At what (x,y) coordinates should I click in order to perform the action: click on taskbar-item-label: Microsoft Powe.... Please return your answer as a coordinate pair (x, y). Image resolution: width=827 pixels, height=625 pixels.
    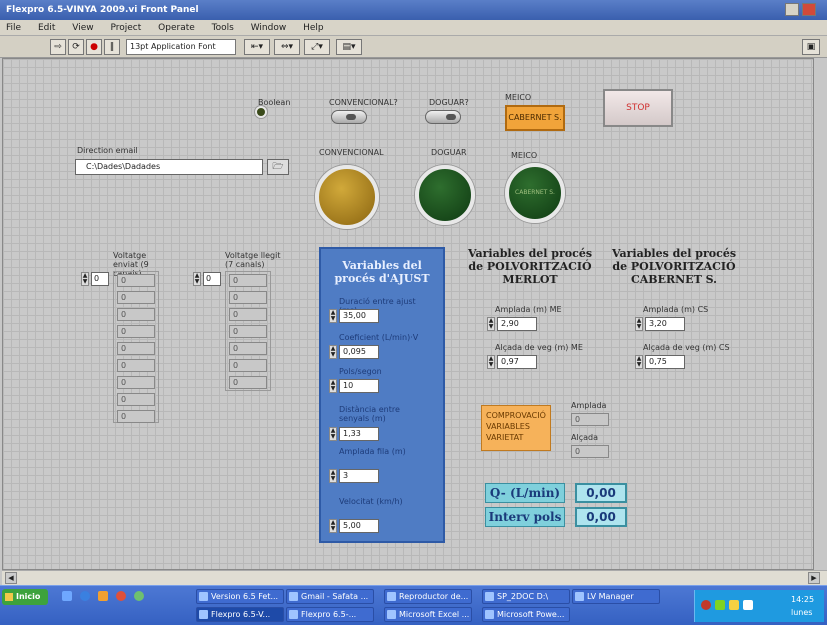
    Looking at the image, I should click on (531, 614).